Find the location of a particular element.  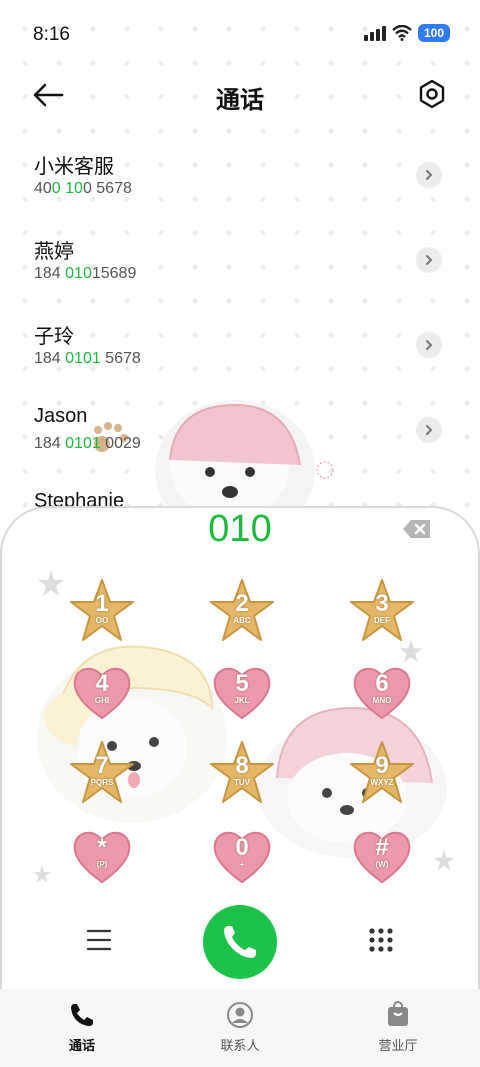

tab-contacts: 联系人 is located at coordinates (240, 1027).